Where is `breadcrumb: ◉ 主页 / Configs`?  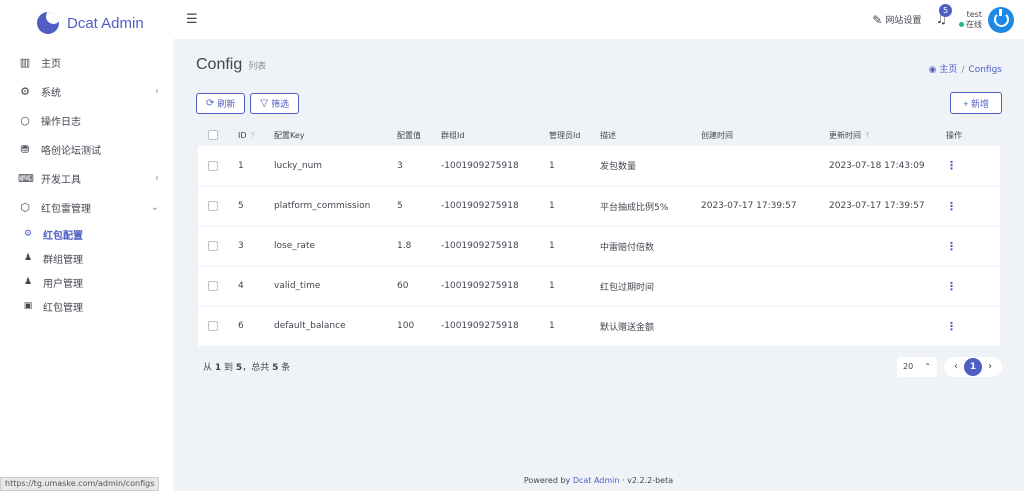
breadcrumb: ◉ 主页 / Configs is located at coordinates (965, 69).